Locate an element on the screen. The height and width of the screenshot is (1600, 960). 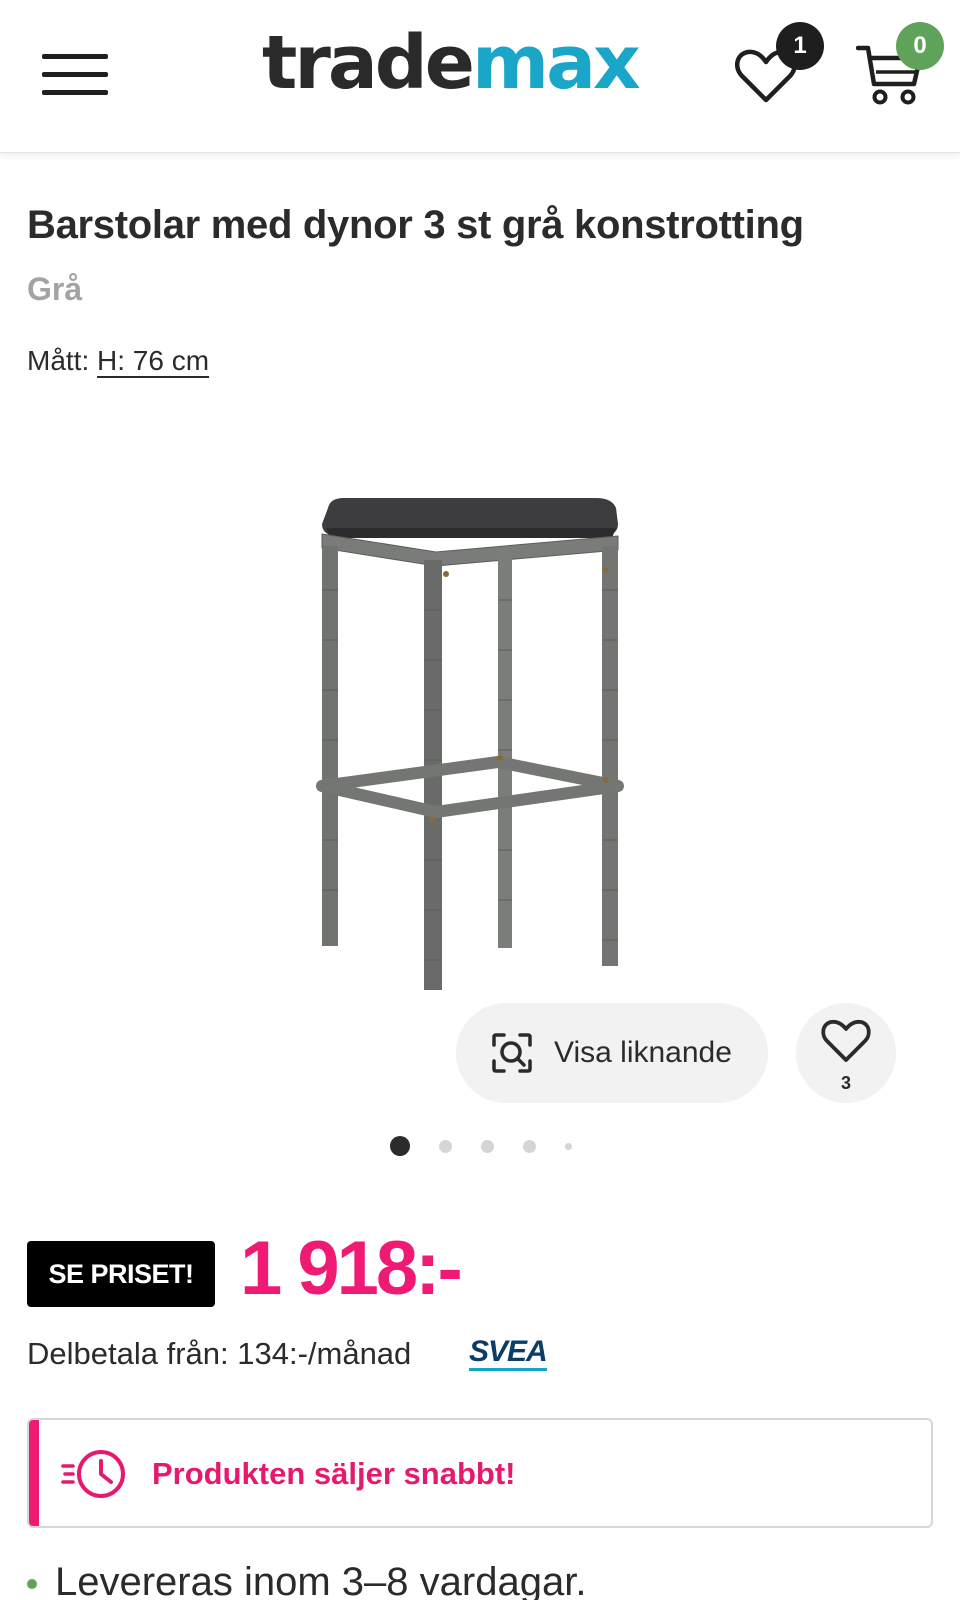
product-price: 1 918:- is located at coordinates (351, 1268).